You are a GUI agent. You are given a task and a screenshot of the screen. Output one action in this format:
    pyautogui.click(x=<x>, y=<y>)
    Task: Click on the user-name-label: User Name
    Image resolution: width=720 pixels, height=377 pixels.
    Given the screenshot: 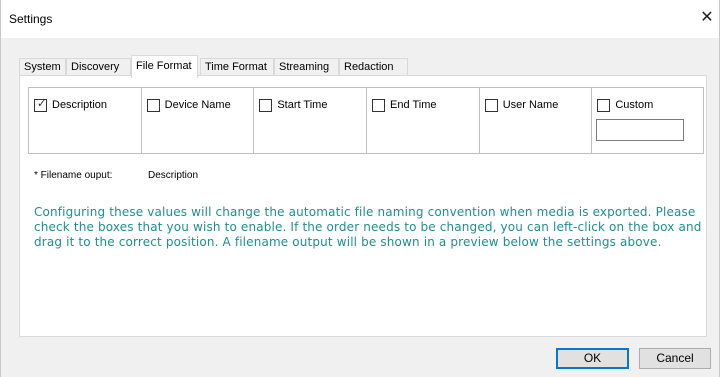 What is the action you would take?
    pyautogui.click(x=530, y=105)
    